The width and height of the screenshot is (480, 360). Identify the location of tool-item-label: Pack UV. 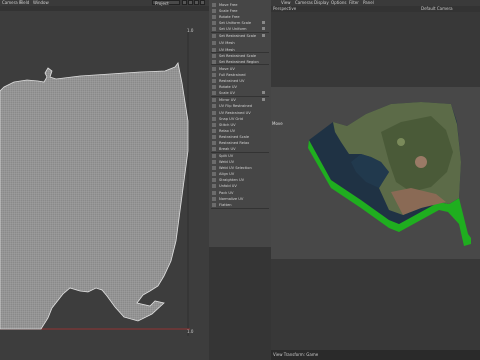
(226, 193).